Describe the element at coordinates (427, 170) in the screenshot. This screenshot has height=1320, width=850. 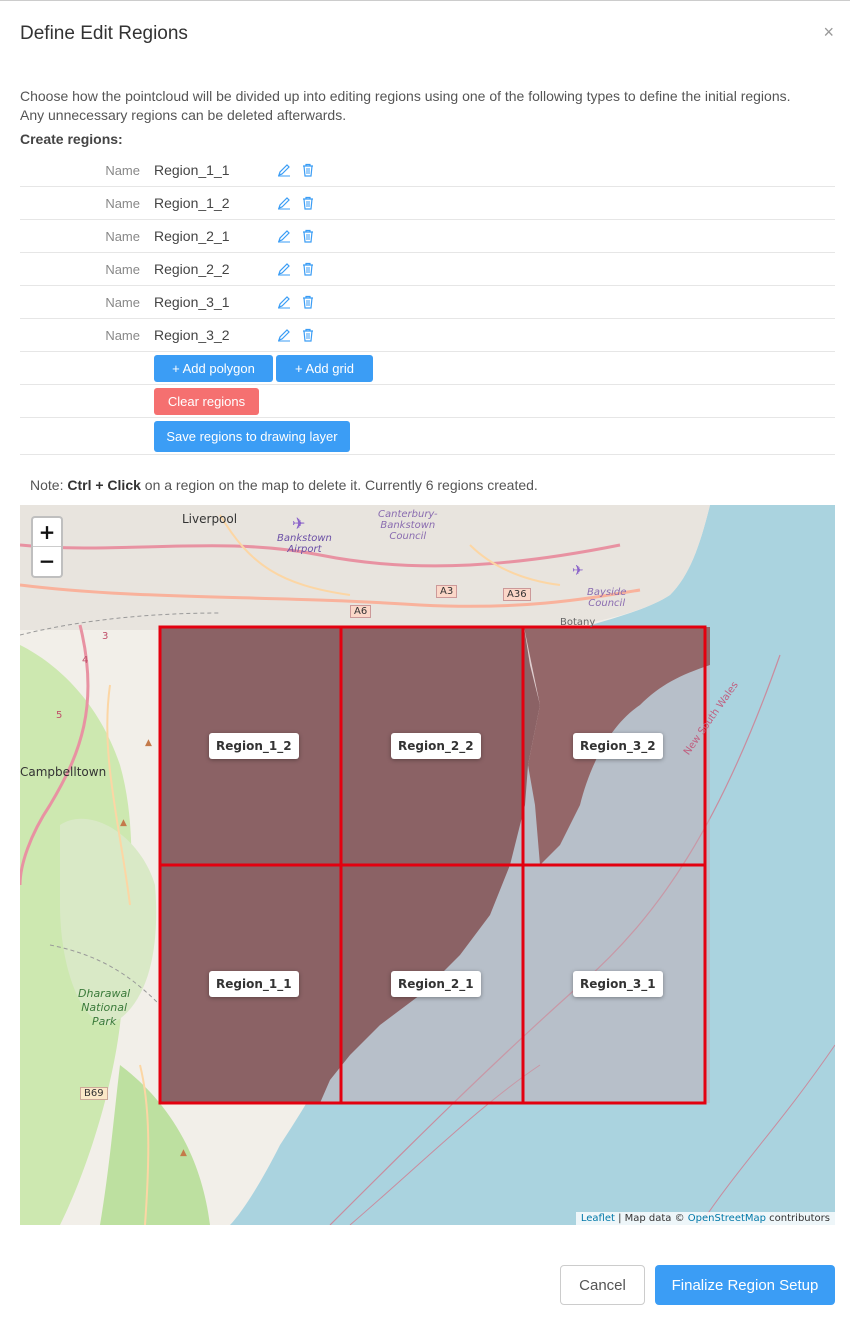
I see `region-row: Name Region_1_1` at that location.